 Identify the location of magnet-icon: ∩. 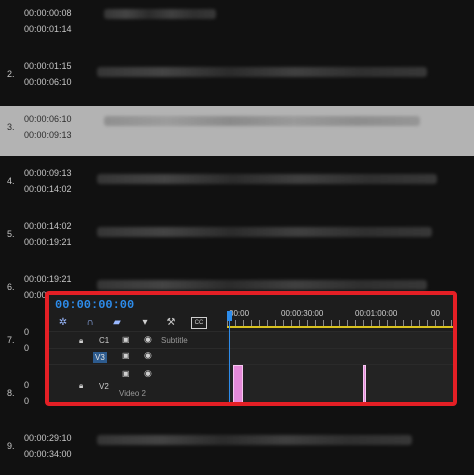
(90, 323).